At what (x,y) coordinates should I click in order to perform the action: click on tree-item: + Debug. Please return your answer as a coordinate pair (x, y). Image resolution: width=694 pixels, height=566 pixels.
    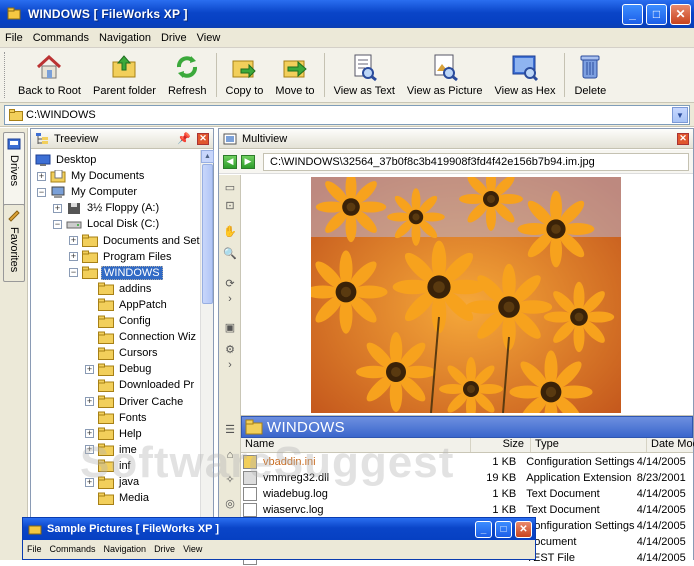
    Looking at the image, I should click on (119, 369).